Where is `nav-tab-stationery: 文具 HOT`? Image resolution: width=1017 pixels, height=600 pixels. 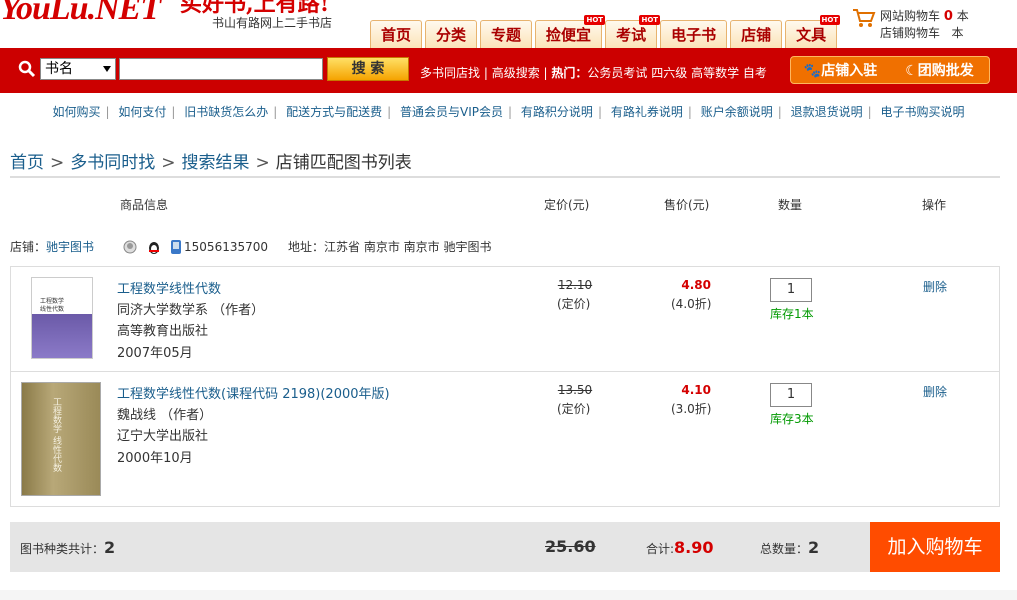
nav-tab-stationery: 文具 HOT is located at coordinates (813, 31).